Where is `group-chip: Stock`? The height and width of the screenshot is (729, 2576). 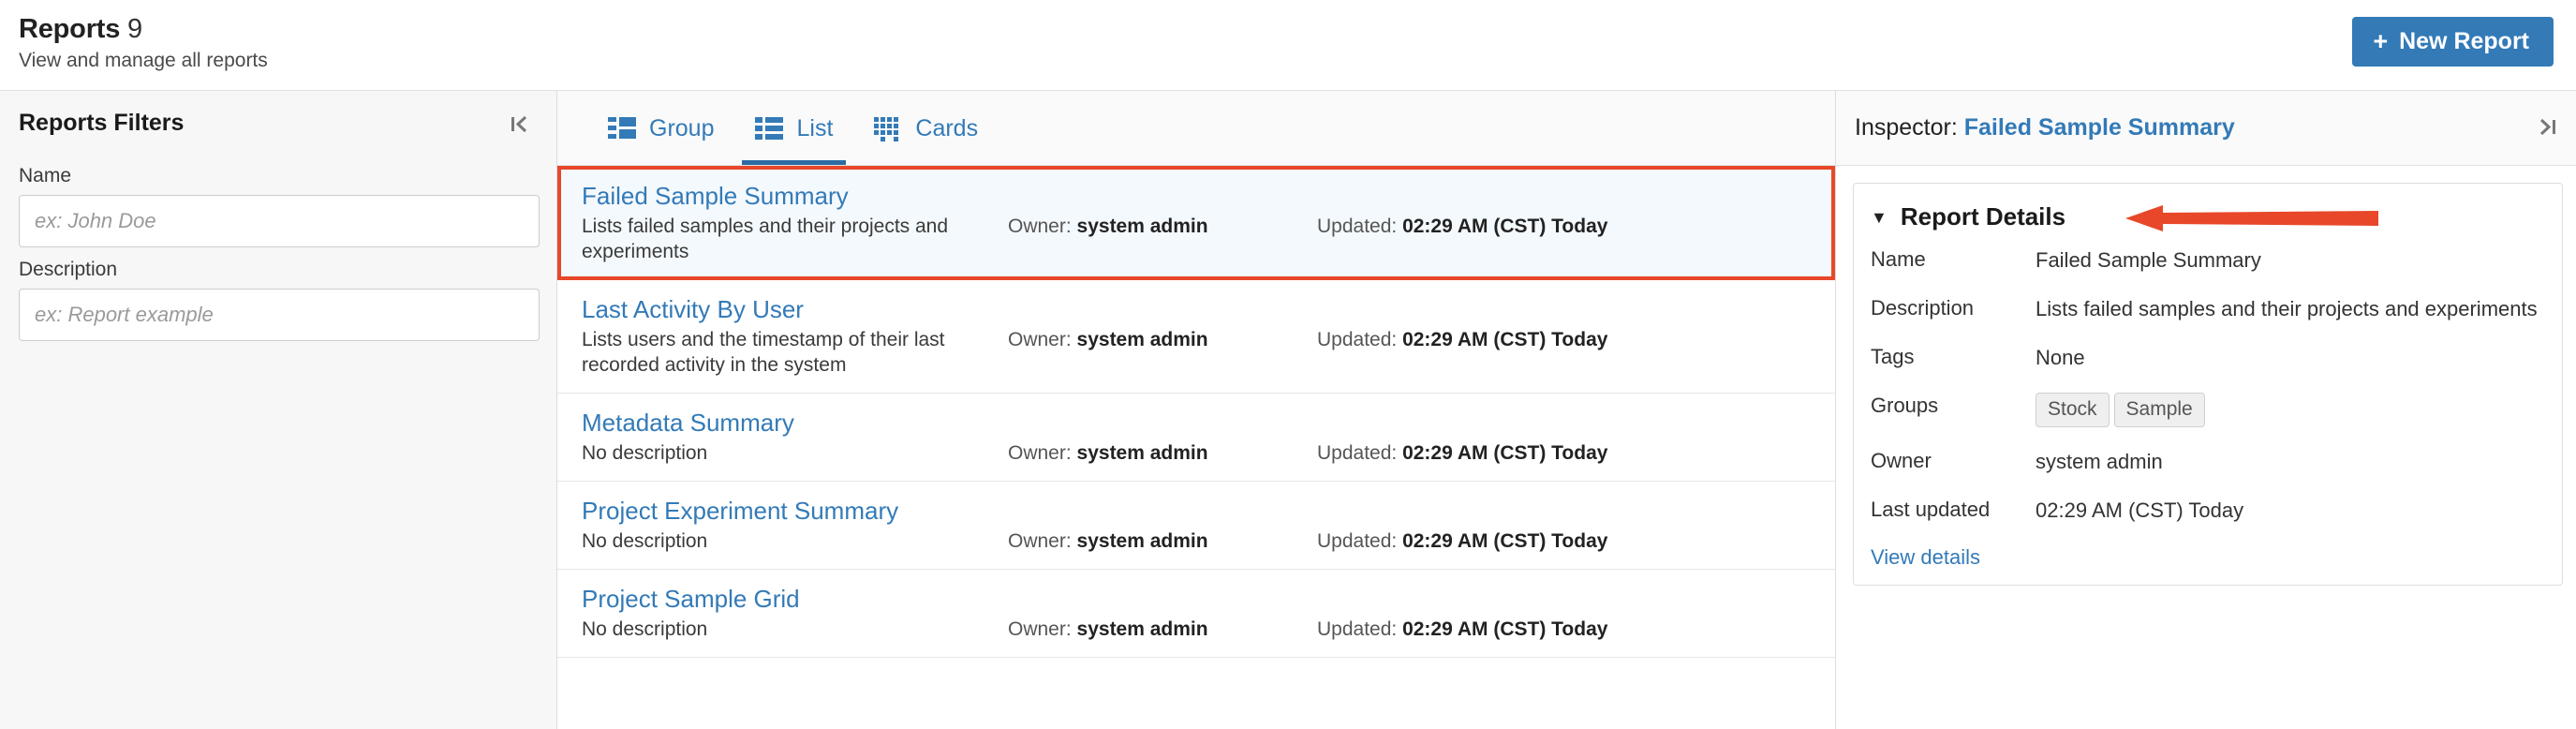
group-chip: Stock is located at coordinates (2073, 410).